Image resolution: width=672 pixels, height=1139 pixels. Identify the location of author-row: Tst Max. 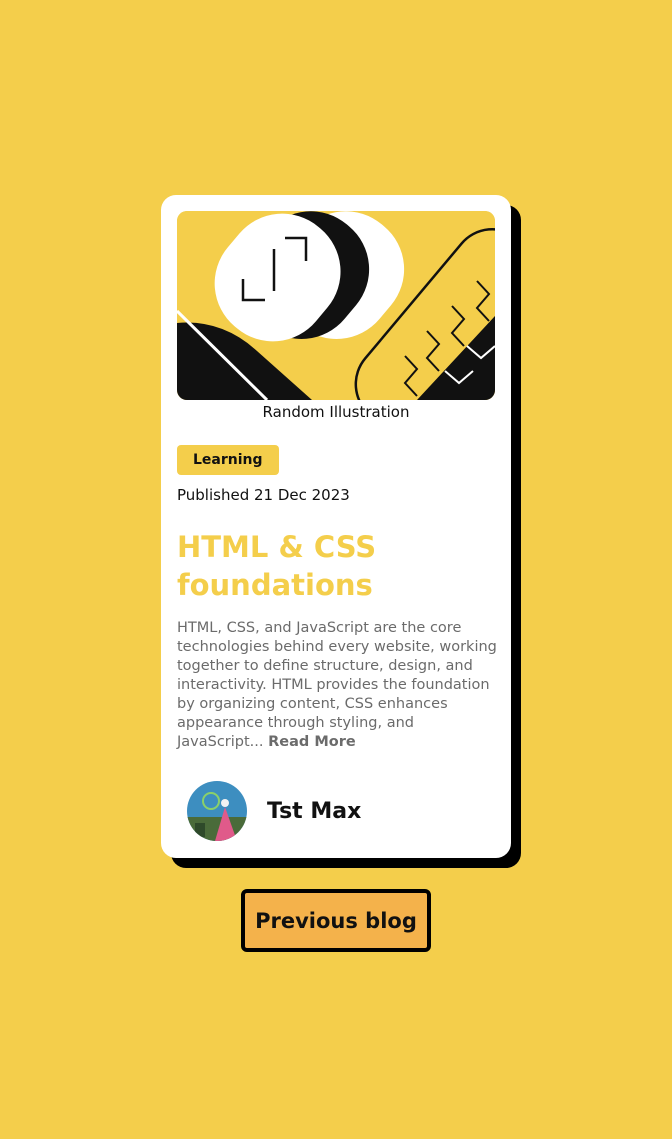
(274, 811).